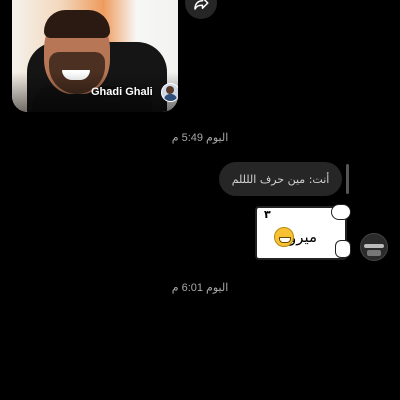 The width and height of the screenshot is (400, 400). What do you see at coordinates (347, 179) in the screenshot?
I see `reply-indicator-bar` at bounding box center [347, 179].